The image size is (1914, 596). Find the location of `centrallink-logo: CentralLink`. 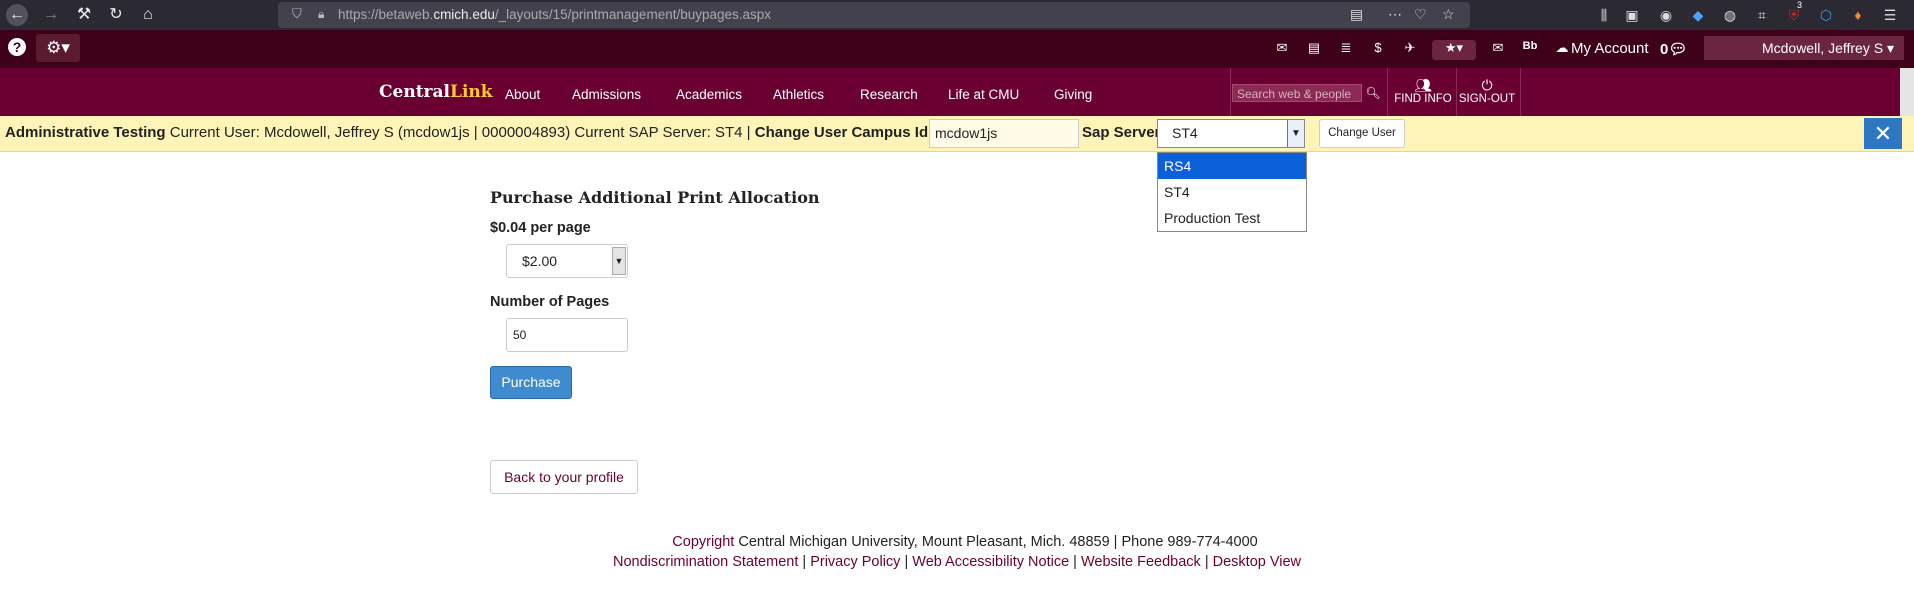

centrallink-logo: CentralLink is located at coordinates (436, 92).